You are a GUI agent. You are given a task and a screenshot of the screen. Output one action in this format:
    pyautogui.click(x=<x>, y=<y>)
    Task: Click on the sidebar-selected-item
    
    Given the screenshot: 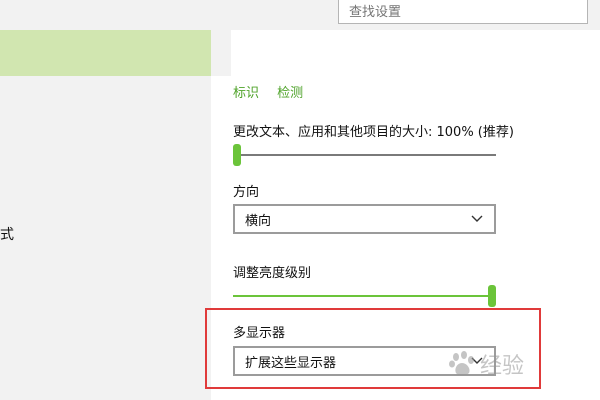 What is the action you would take?
    pyautogui.click(x=105, y=53)
    